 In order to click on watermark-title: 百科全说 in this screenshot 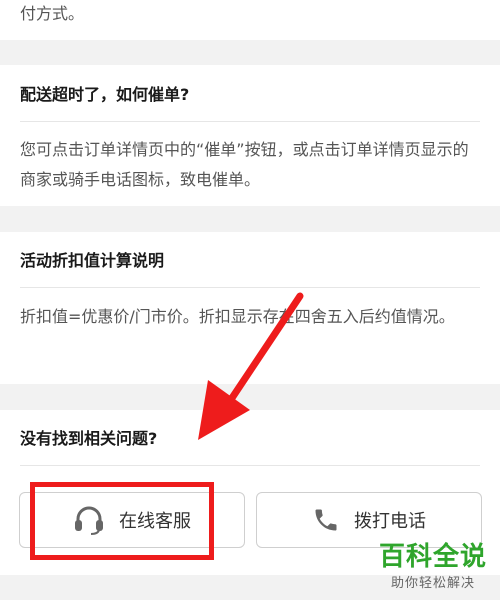, I will do `click(432, 557)`.